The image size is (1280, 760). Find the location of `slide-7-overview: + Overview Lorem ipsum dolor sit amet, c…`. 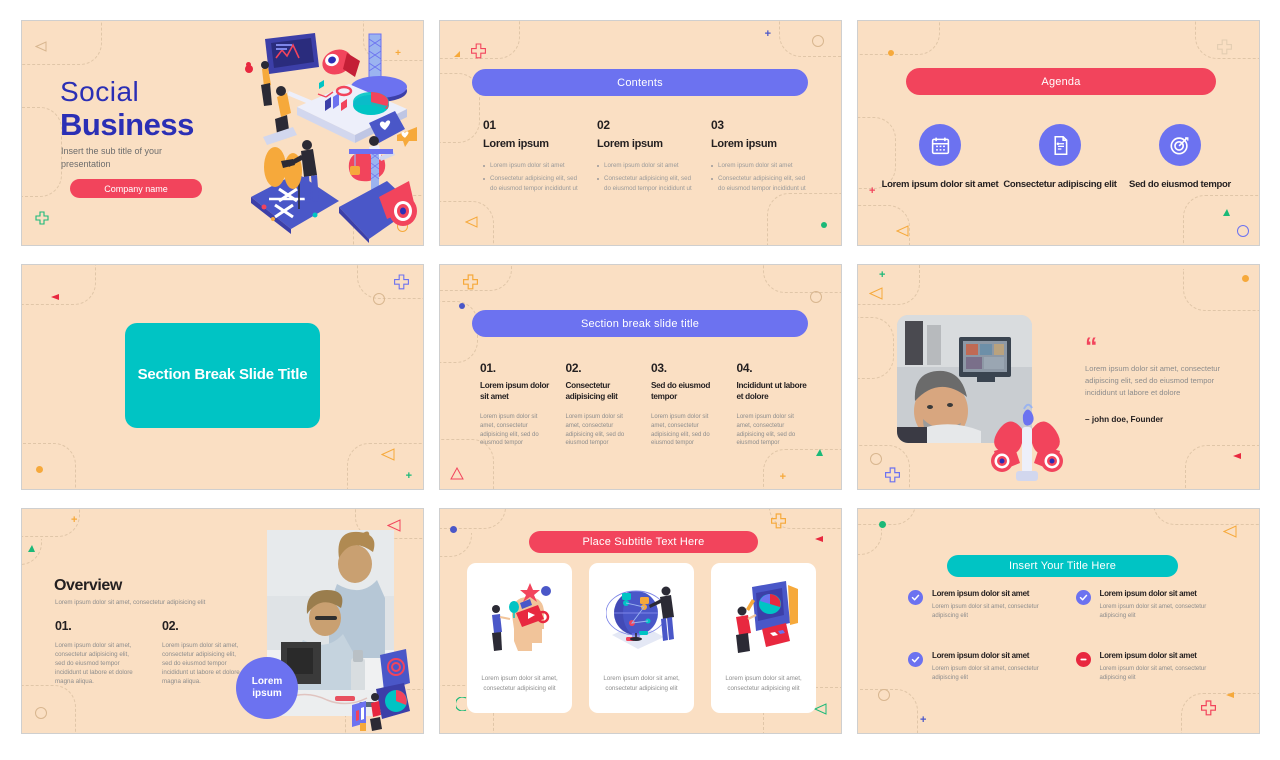

slide-7-overview: + Overview Lorem ipsum dolor sit amet, c… is located at coordinates (222, 621).